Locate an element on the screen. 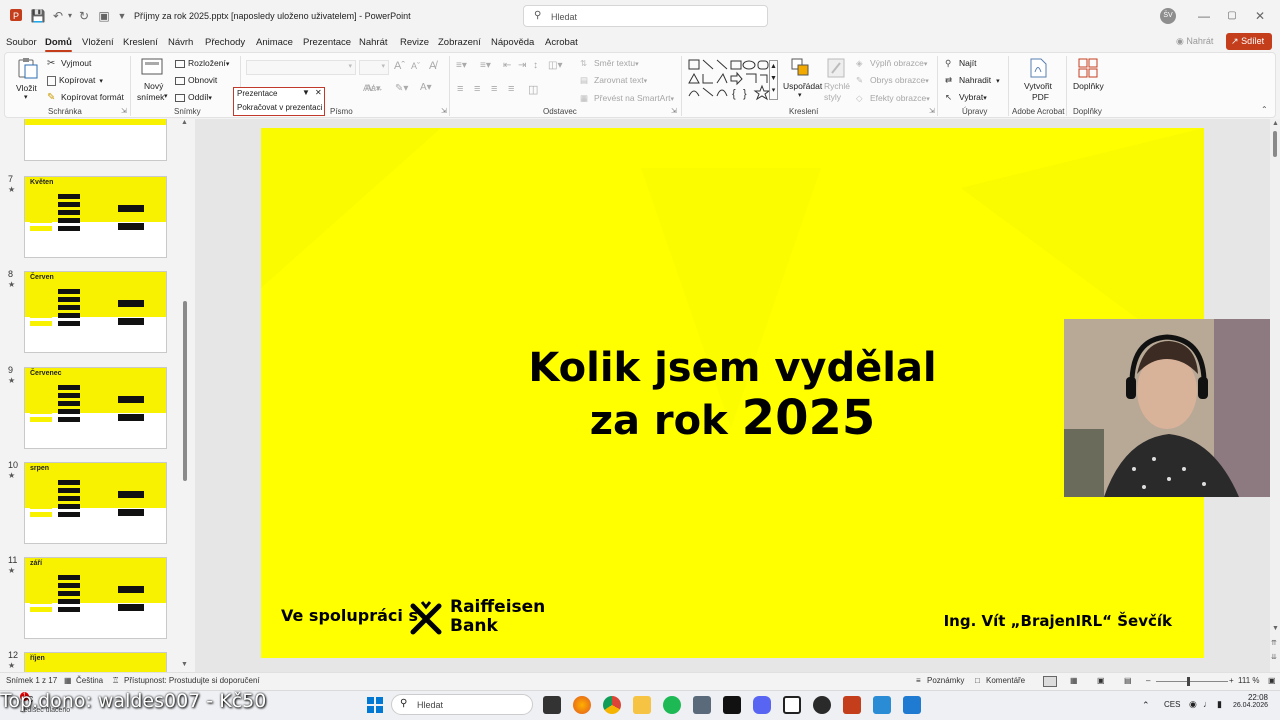 The height and width of the screenshot is (720, 1280). shape-effects-button: ◇ Efekty obrazce▾ is located at coordinates (893, 98).